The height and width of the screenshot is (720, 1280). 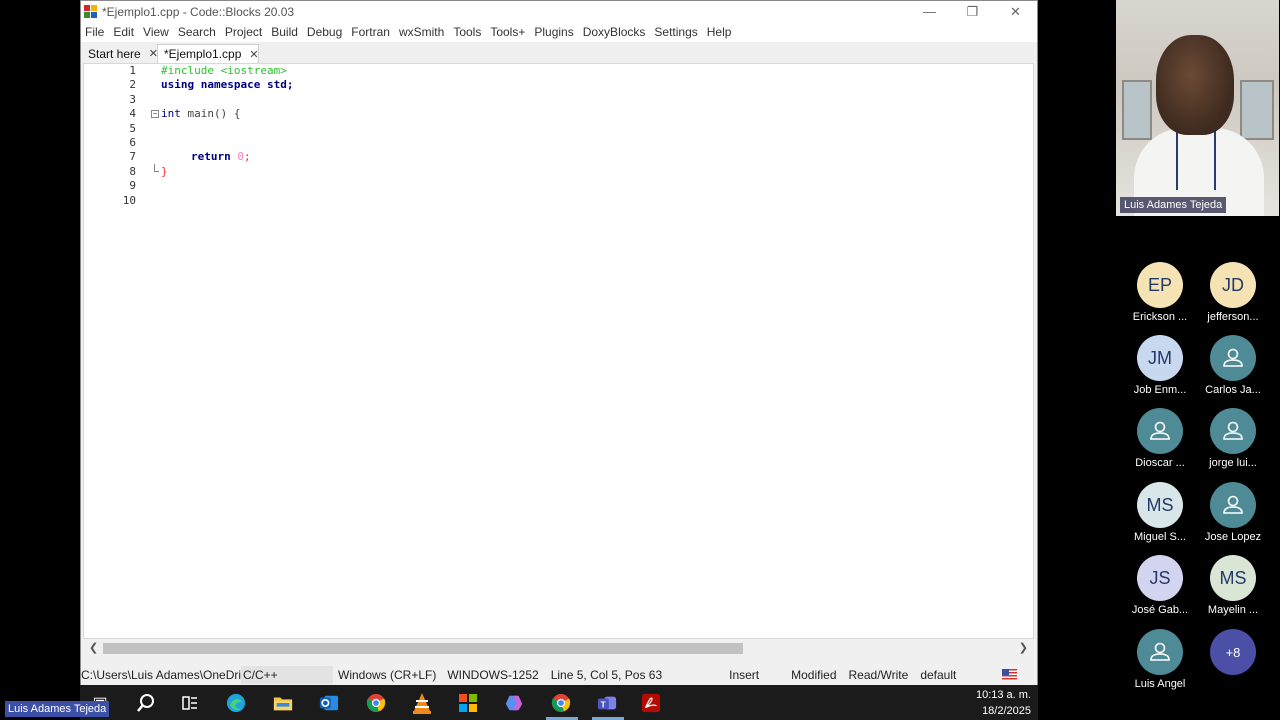 What do you see at coordinates (972, 11) in the screenshot?
I see `restore-icon: ❐` at bounding box center [972, 11].